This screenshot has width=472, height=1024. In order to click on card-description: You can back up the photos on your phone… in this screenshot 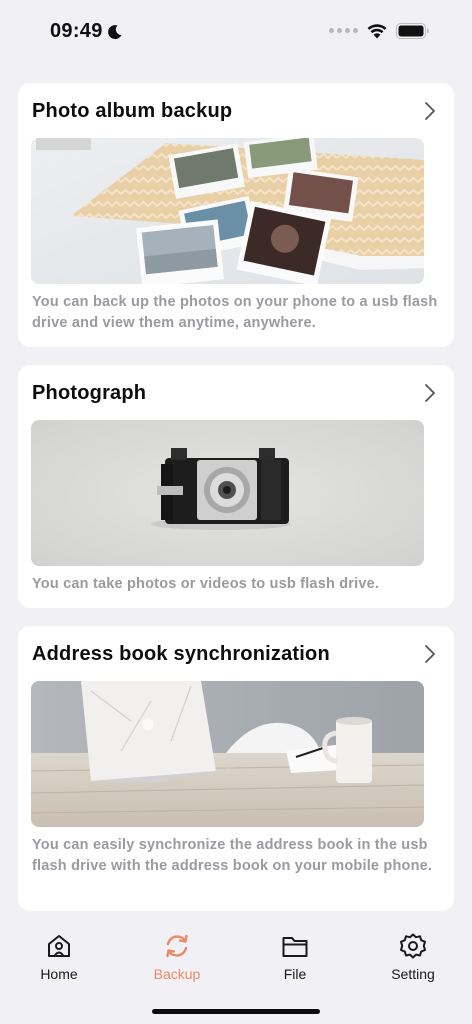, I will do `click(235, 312)`.